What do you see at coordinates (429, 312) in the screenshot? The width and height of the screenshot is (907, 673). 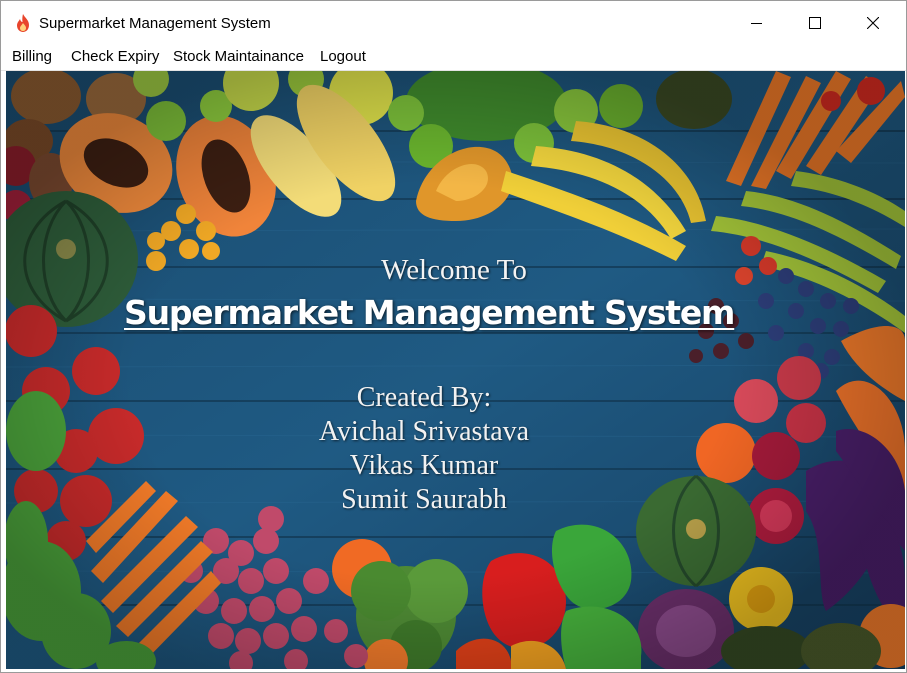 I see `app-headline: Supermarket Management System` at bounding box center [429, 312].